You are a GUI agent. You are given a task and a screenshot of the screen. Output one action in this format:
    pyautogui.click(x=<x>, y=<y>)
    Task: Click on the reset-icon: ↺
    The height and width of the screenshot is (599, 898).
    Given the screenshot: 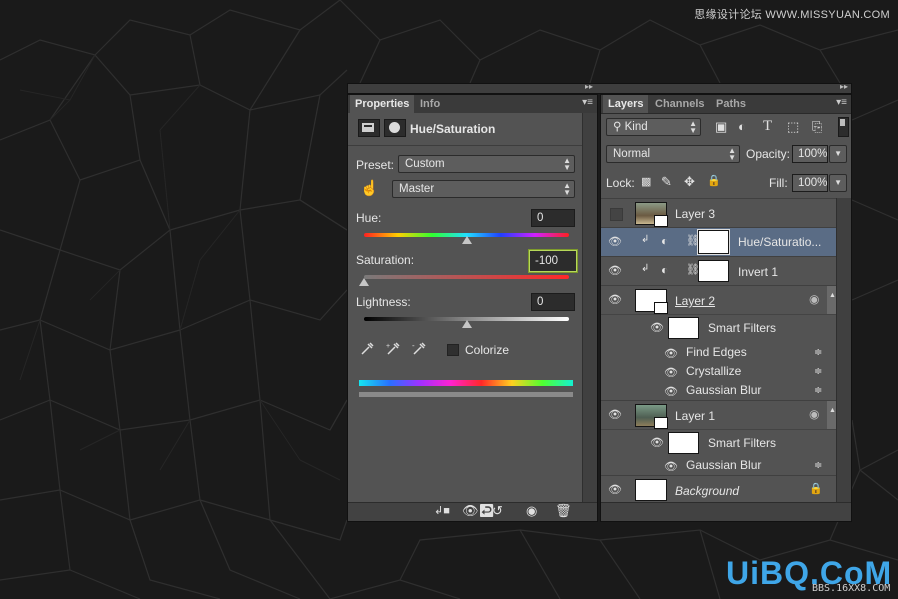 What is the action you would take?
    pyautogui.click(x=497, y=511)
    